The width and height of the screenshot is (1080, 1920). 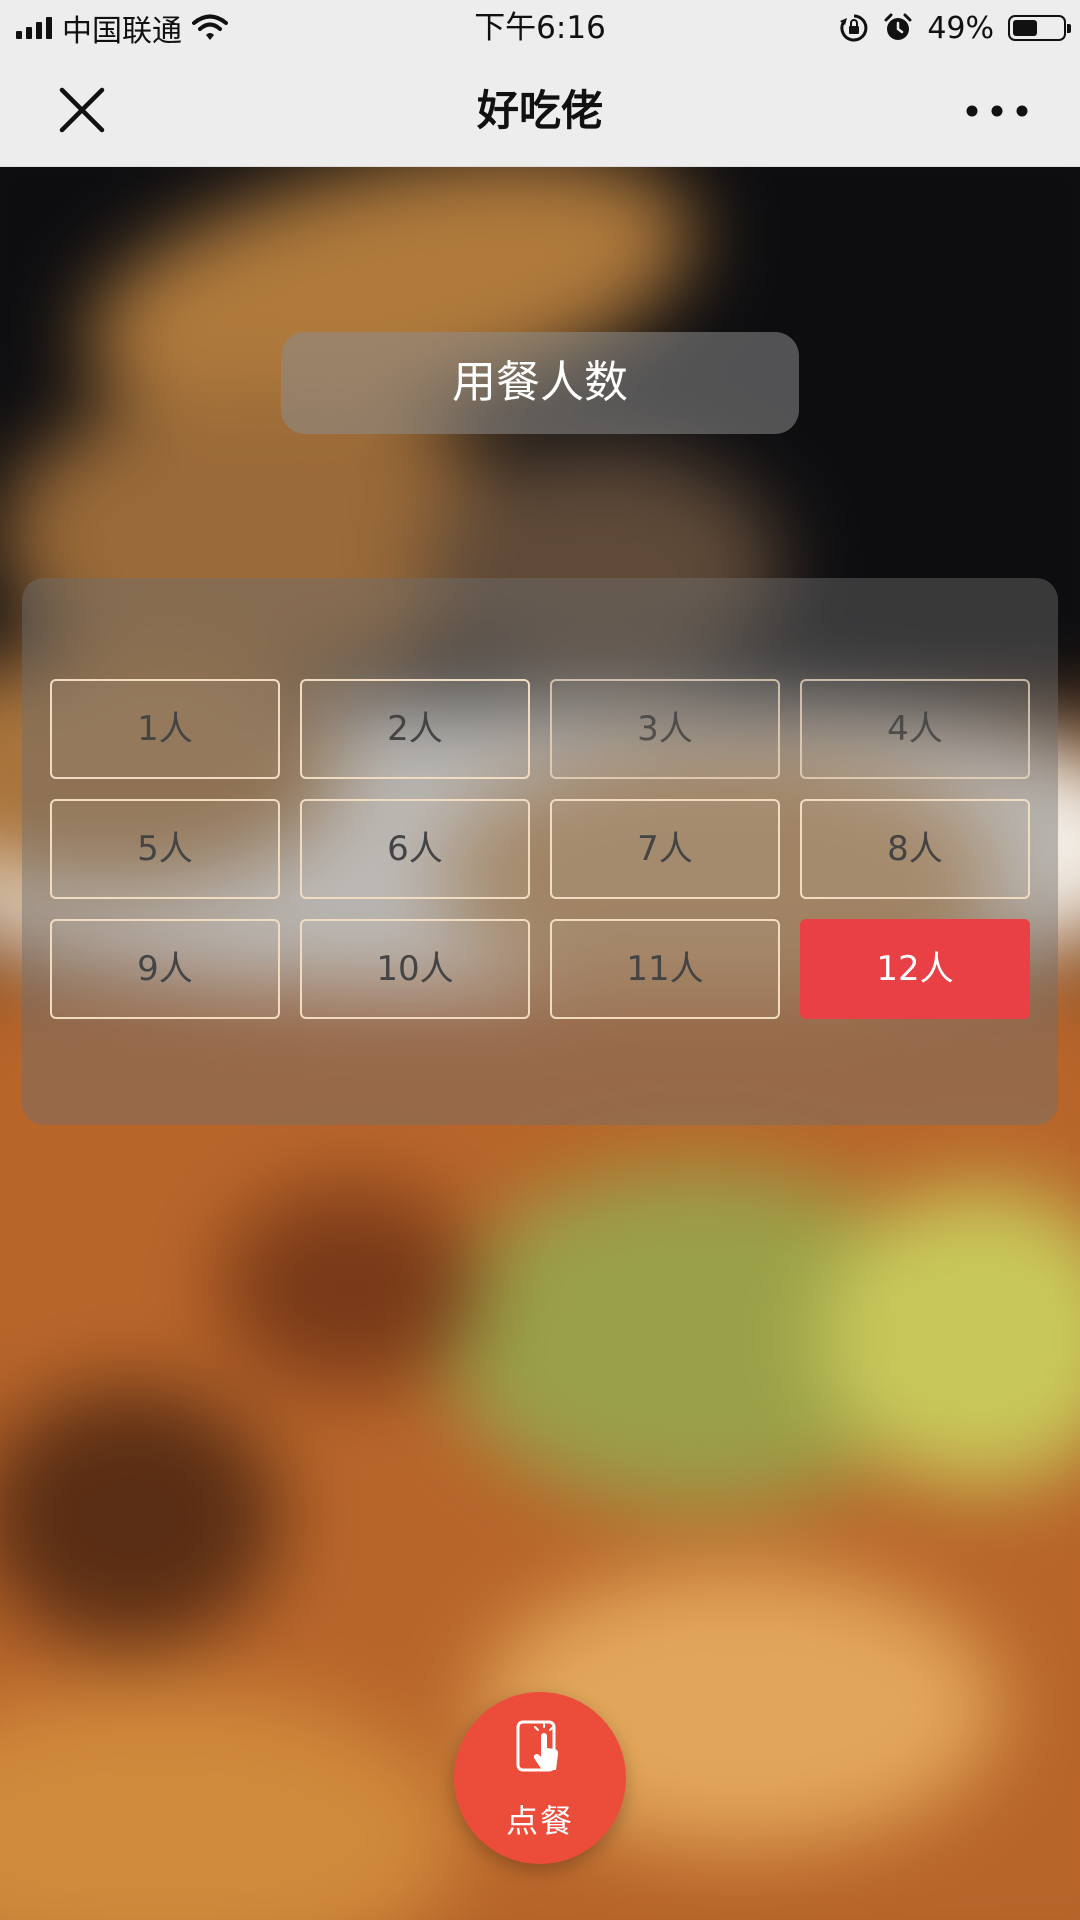 I want to click on battery-fill, so click(x=1025, y=28).